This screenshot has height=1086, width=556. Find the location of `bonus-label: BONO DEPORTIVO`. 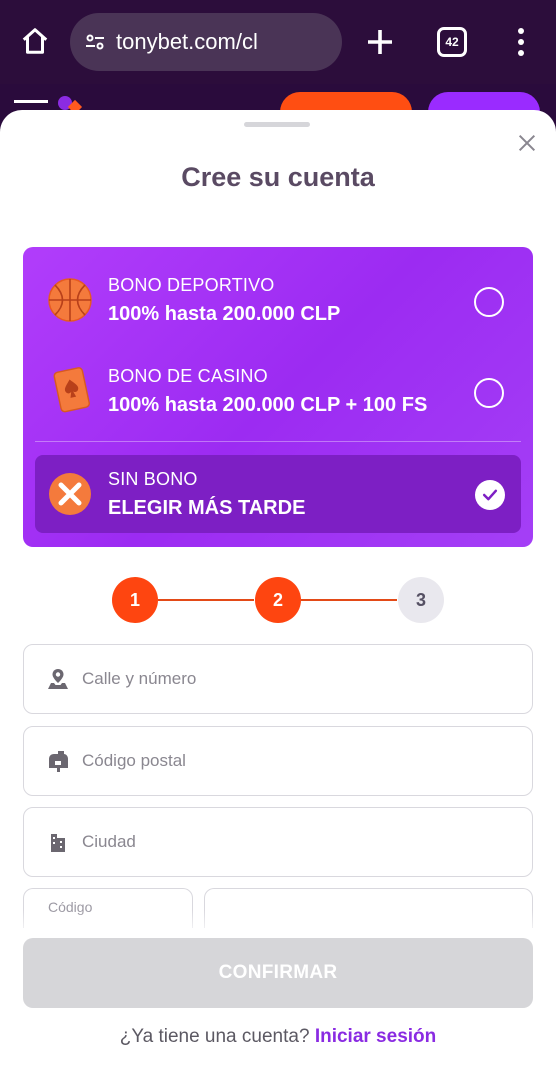

bonus-label: BONO DEPORTIVO is located at coordinates (191, 285).